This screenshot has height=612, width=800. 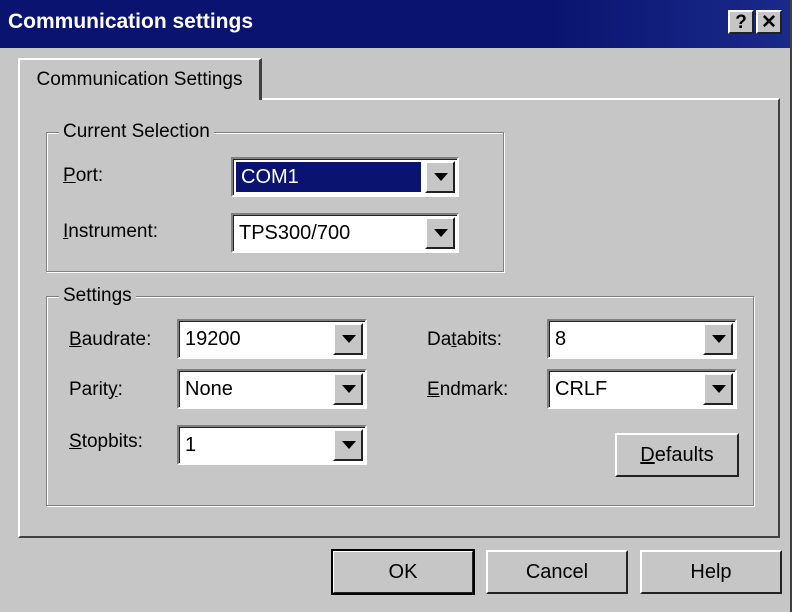 I want to click on port-value: COM1, so click(x=270, y=177).